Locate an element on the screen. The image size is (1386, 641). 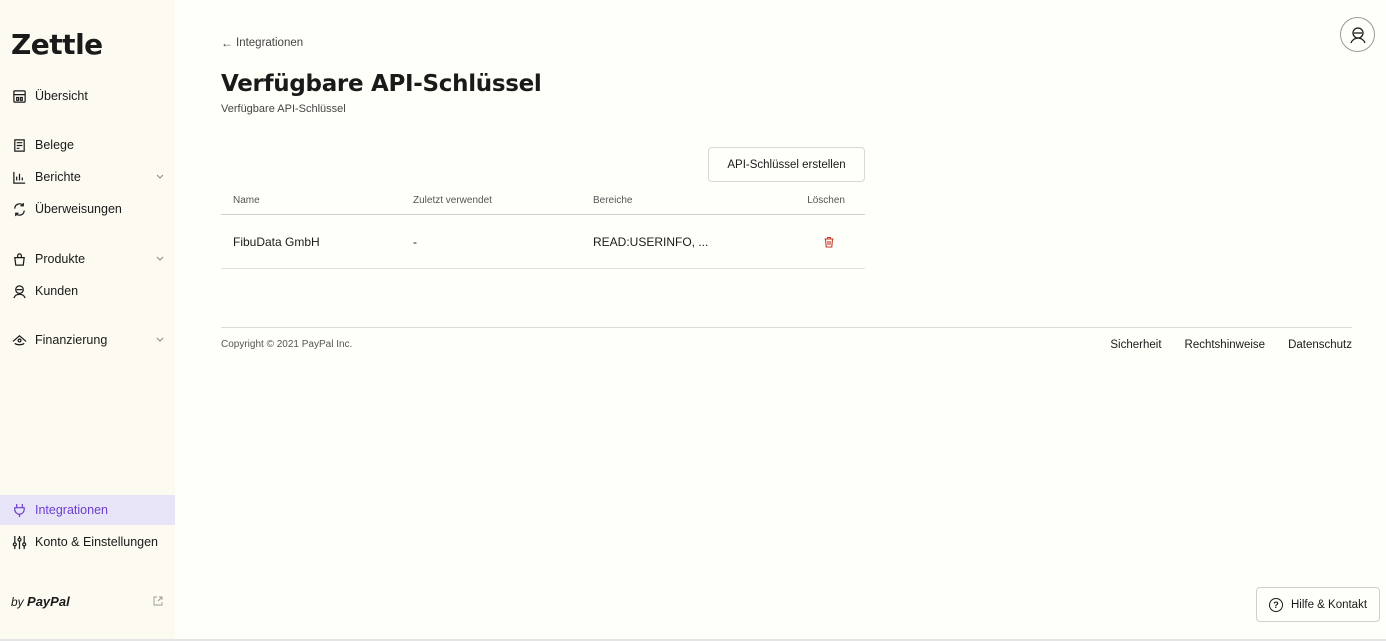
sidebar-item-finanzierung: Finanzierung is located at coordinates (87, 340).